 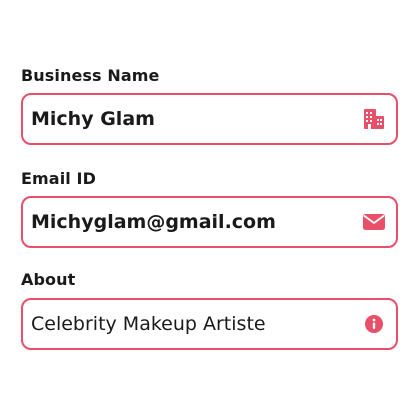 I want to click on email-label: Email ID, so click(x=58, y=178).